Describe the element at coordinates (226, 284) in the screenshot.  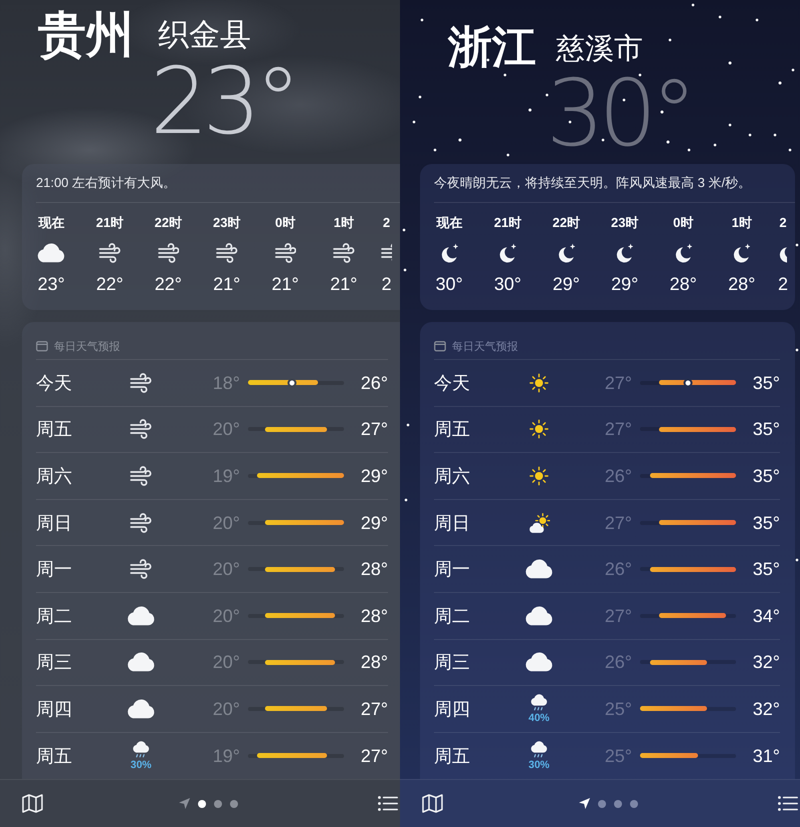
I see `hour-temperature: 21°` at that location.